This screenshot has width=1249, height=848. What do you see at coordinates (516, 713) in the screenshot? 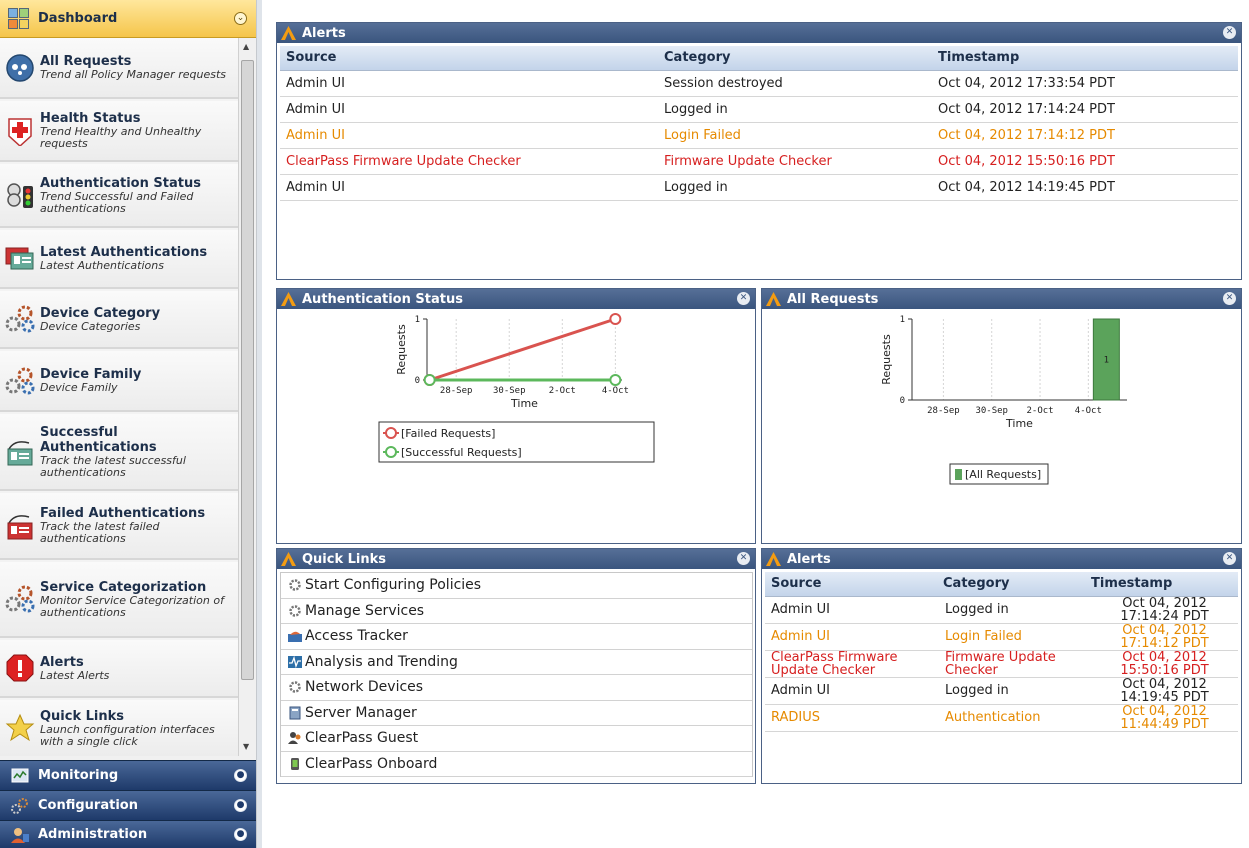
I see `quick-link-server-manager: Server Manager` at bounding box center [516, 713].